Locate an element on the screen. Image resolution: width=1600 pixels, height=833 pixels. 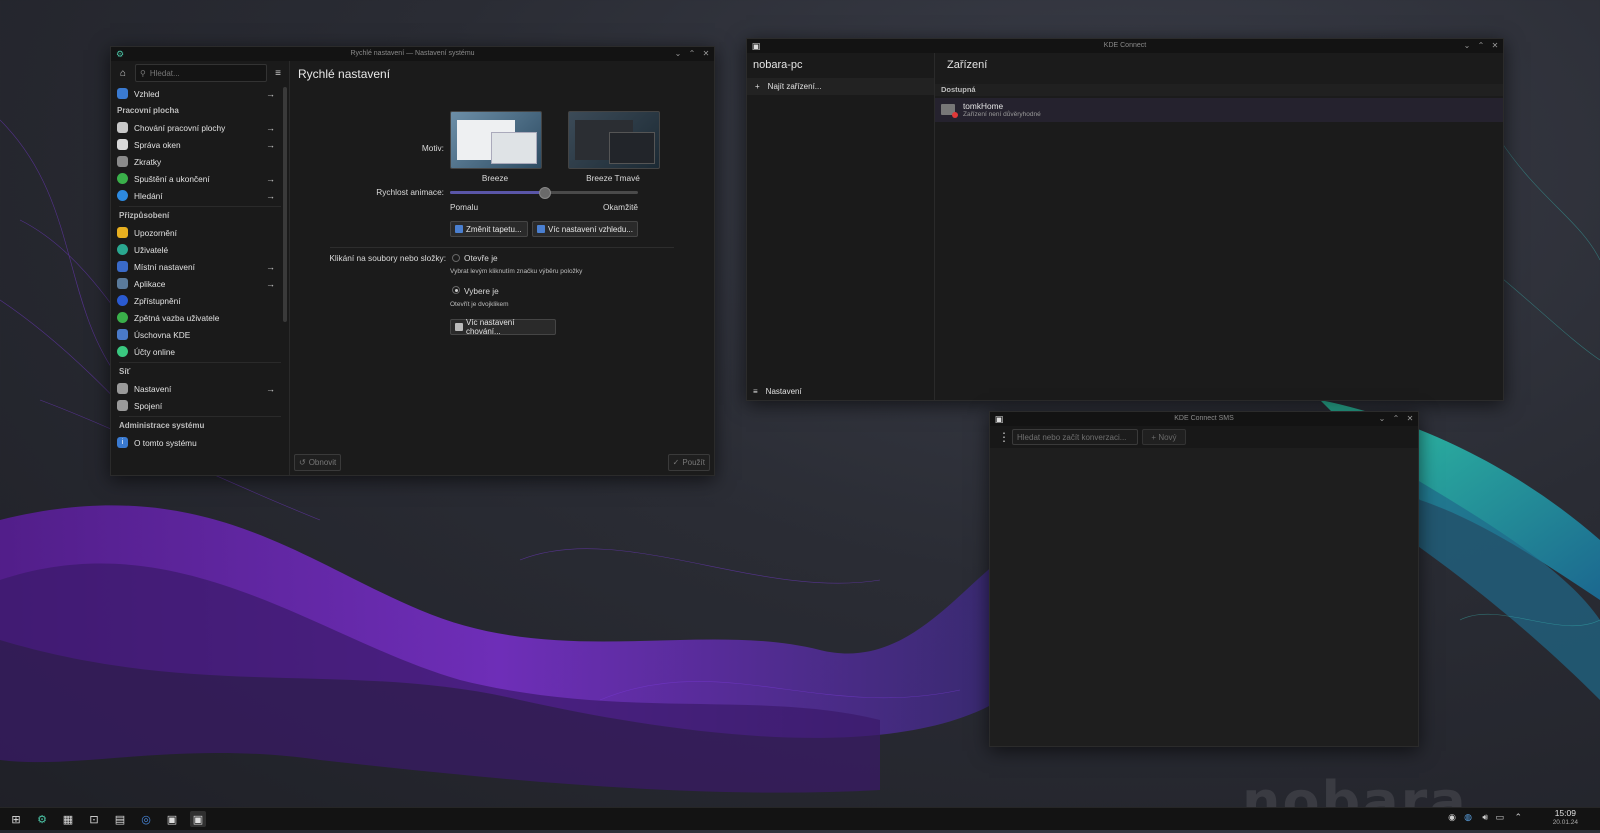
open-radio is located at coordinates (456, 258).